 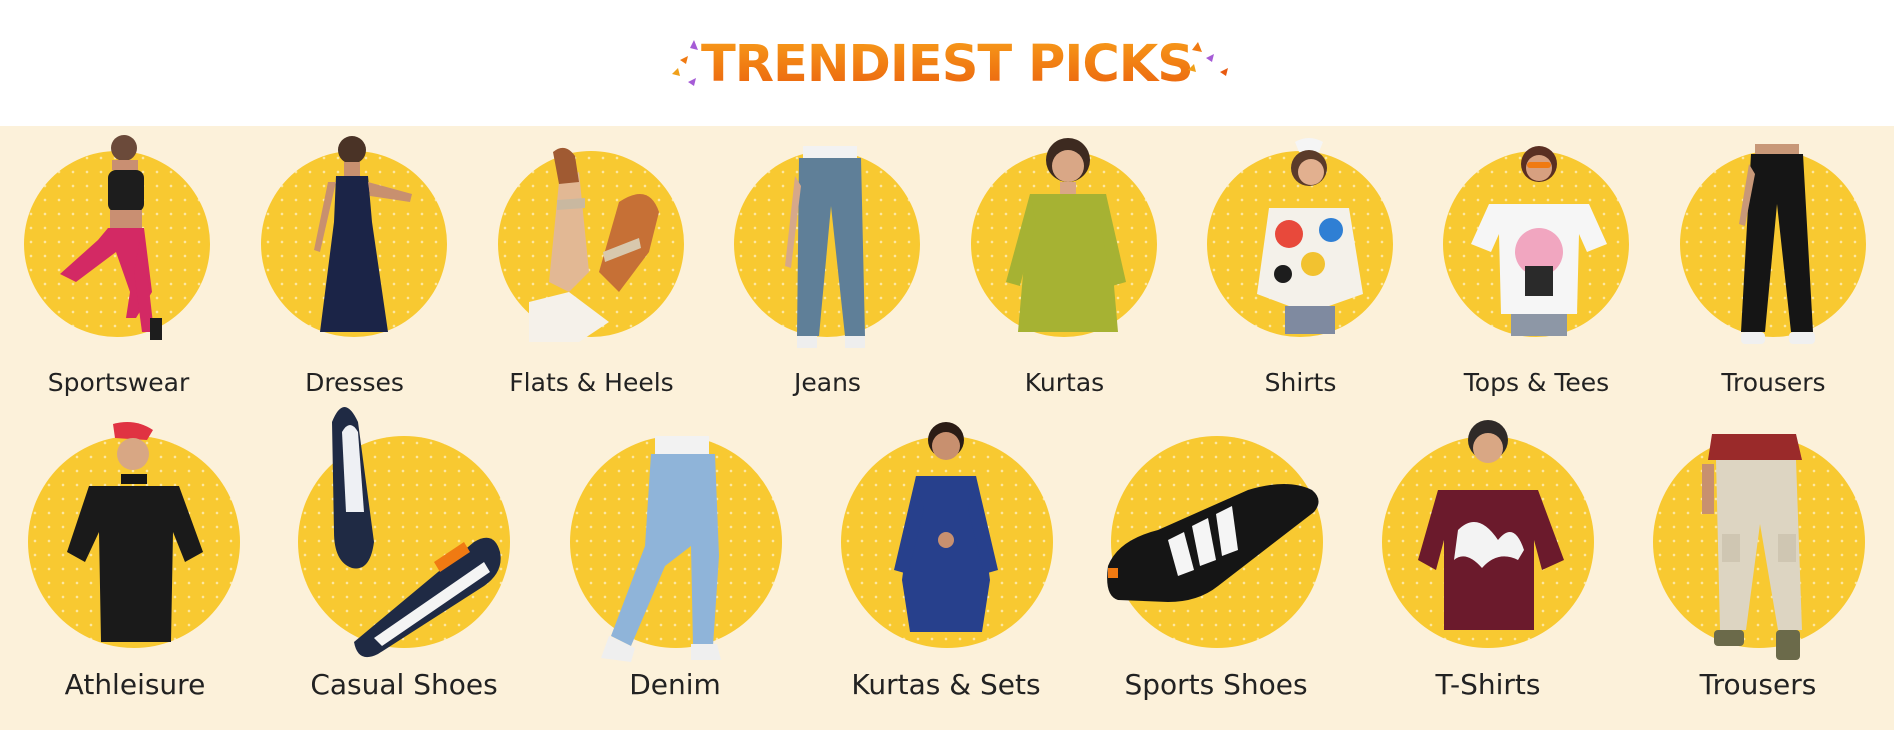 I want to click on section-title: TRENDIEST PICKS, so click(x=947, y=65).